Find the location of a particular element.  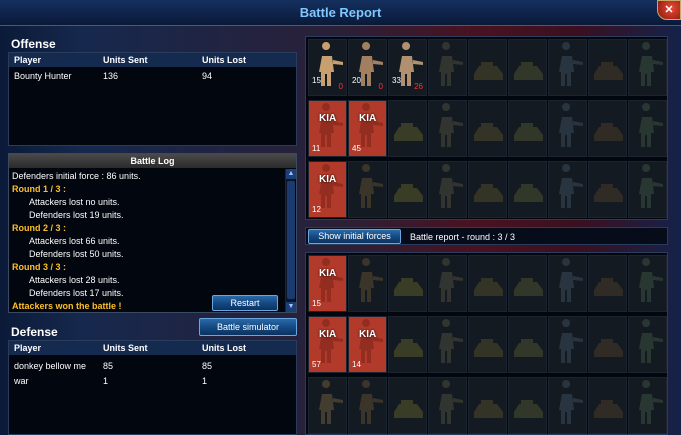

title-bar: Battle Report ✕ is located at coordinates (340, 13).